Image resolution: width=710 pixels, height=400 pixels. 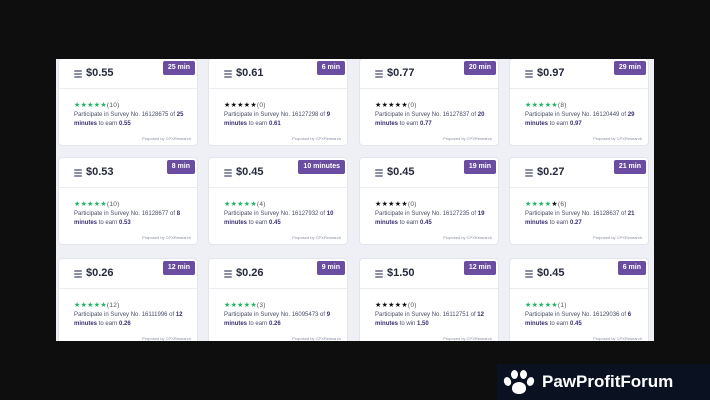 I want to click on paw-icon, so click(x=519, y=382).